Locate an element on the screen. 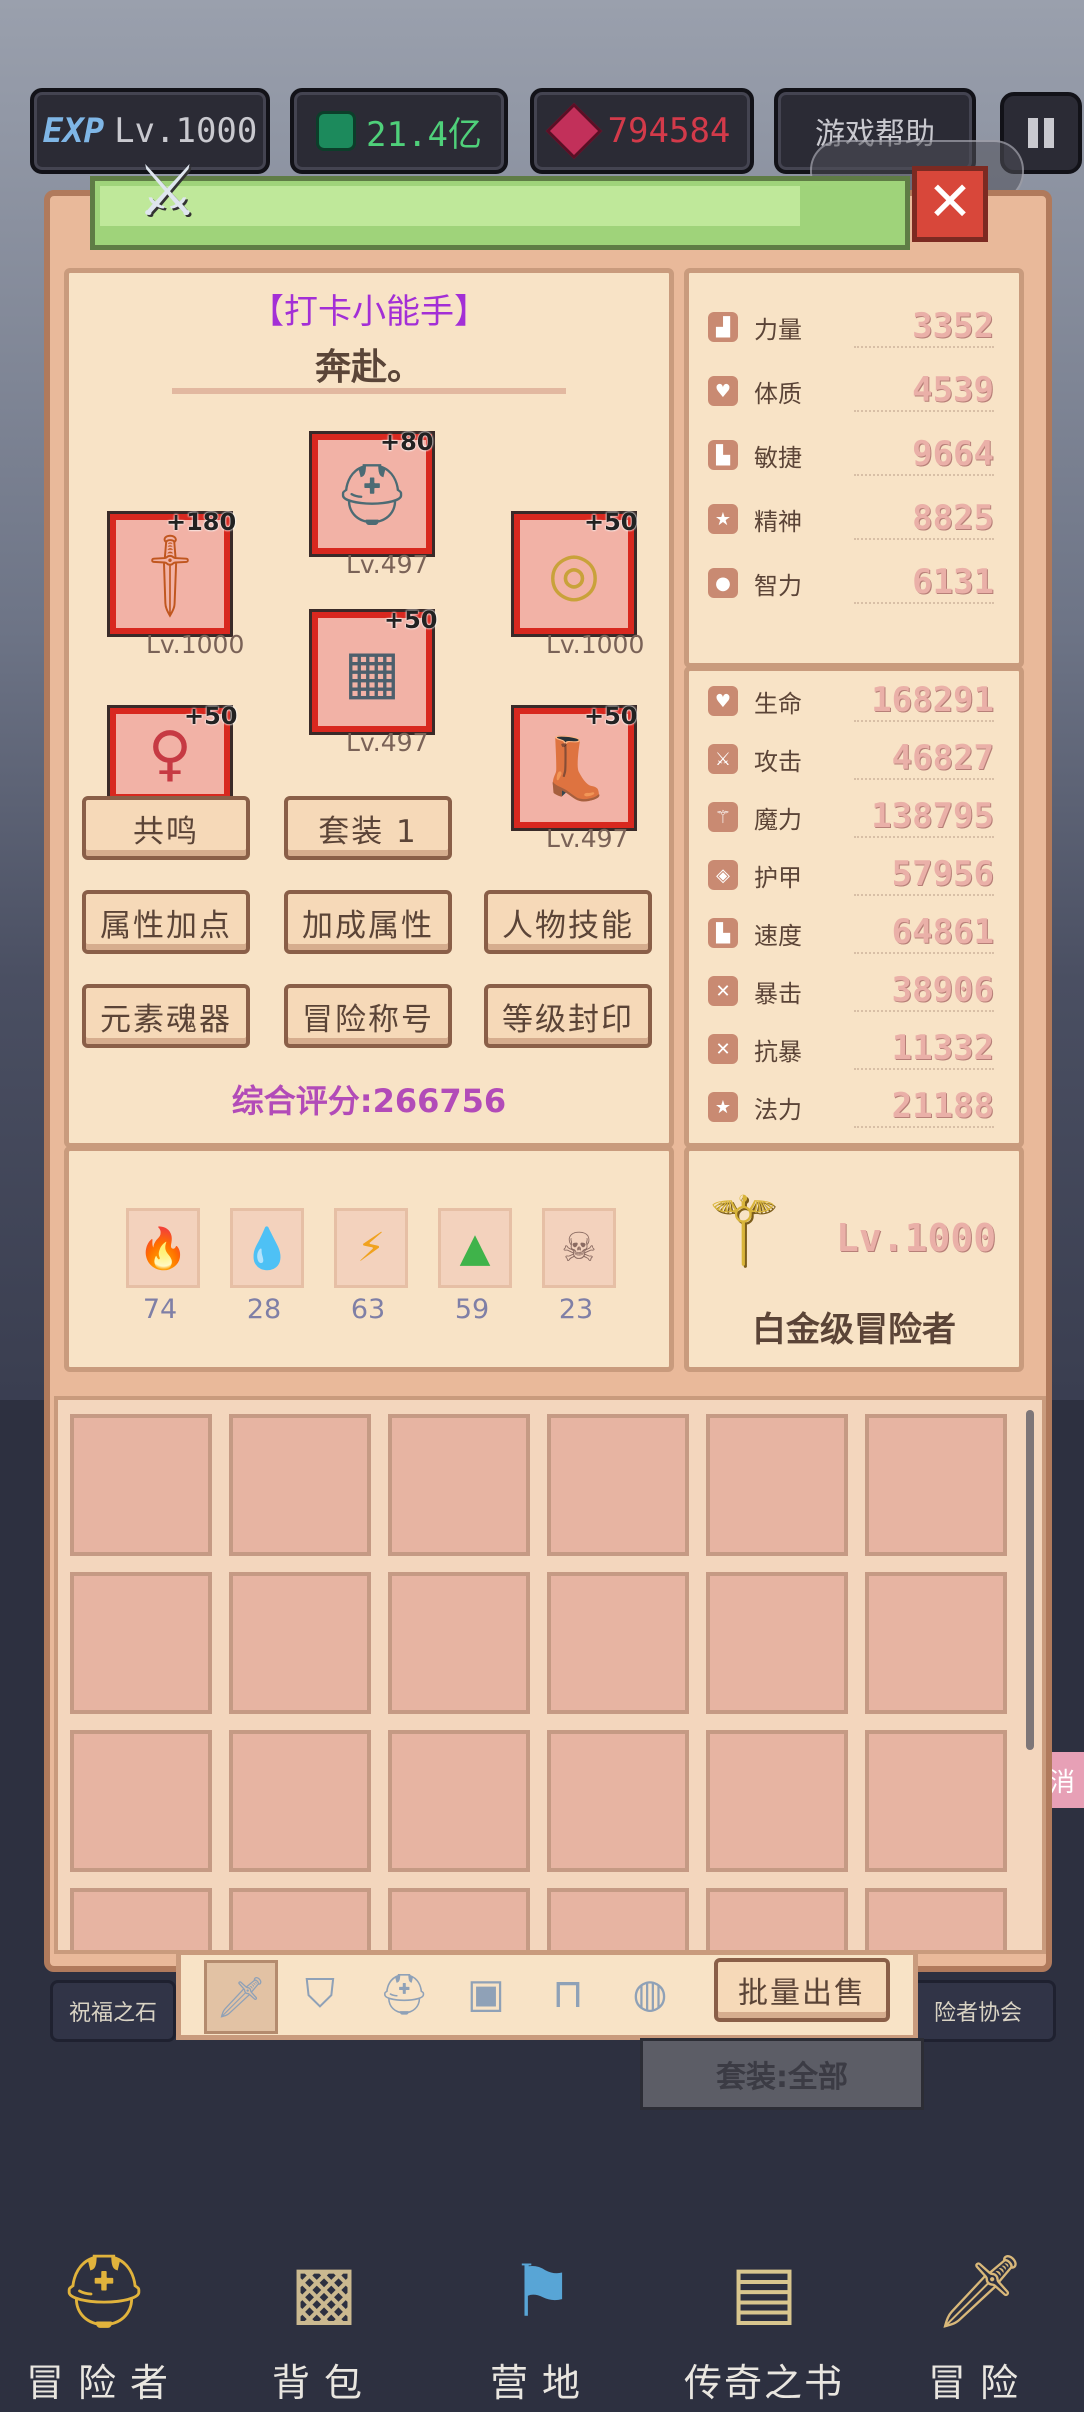  stat-label: 生命 is located at coordinates (778, 703).